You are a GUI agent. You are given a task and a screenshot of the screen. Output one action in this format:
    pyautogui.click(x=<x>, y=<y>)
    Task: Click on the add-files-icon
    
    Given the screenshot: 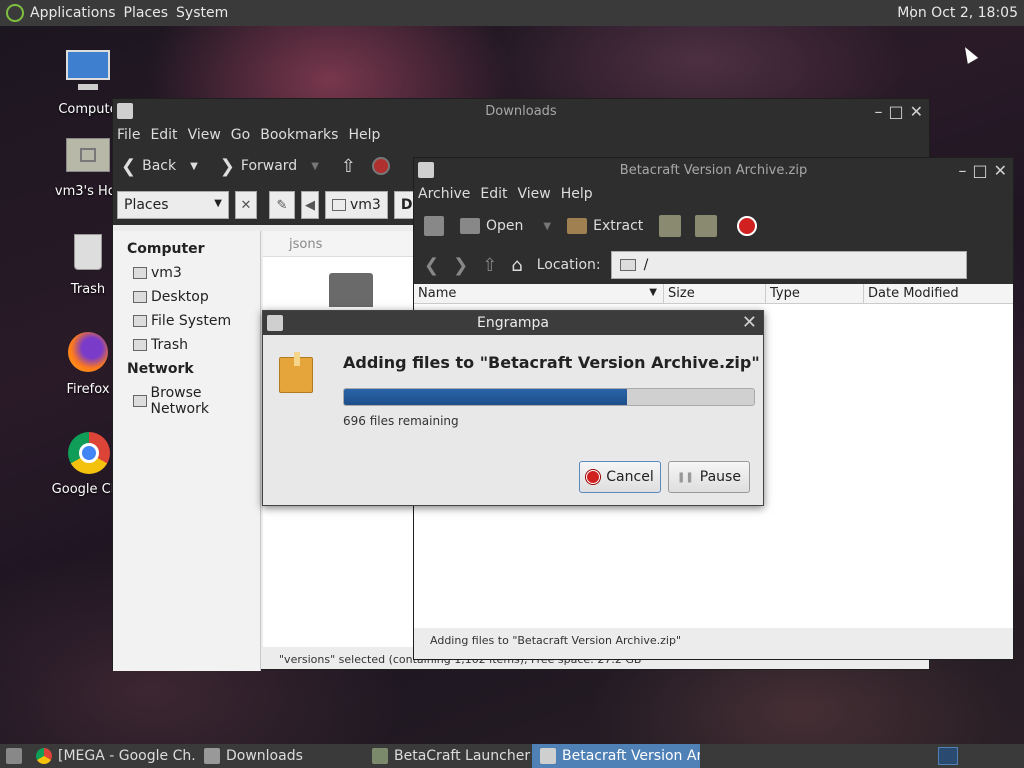 What is the action you would take?
    pyautogui.click(x=670, y=226)
    